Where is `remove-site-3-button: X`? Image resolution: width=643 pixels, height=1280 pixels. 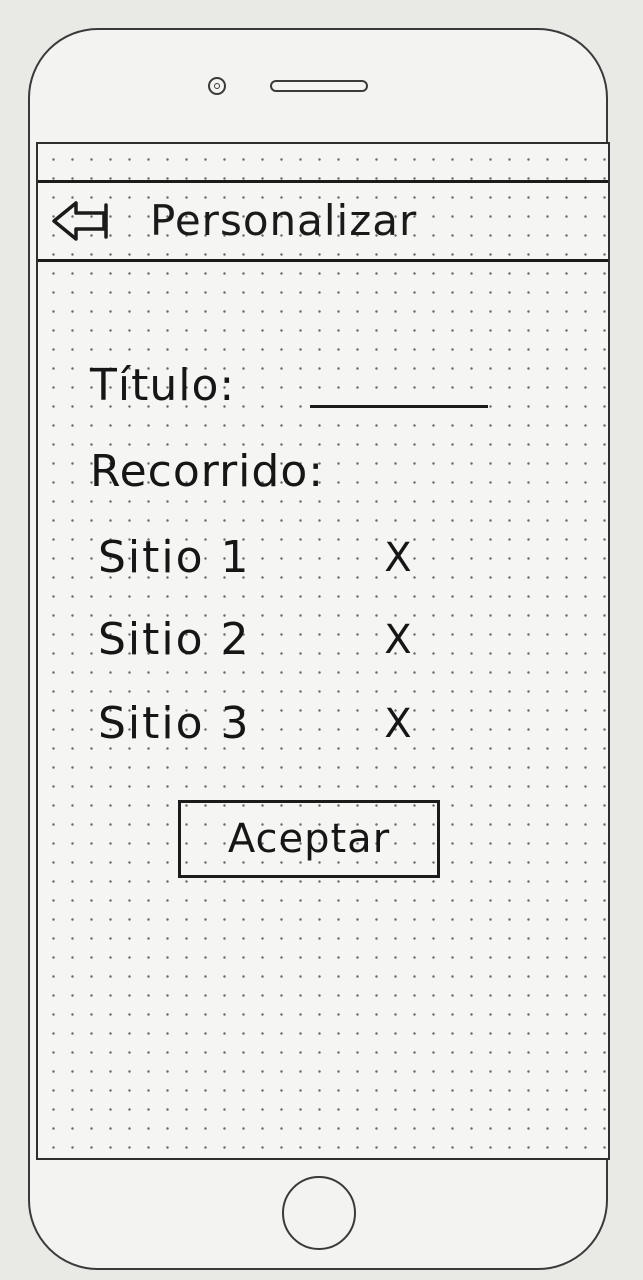
remove-site-3-button: X is located at coordinates (398, 724).